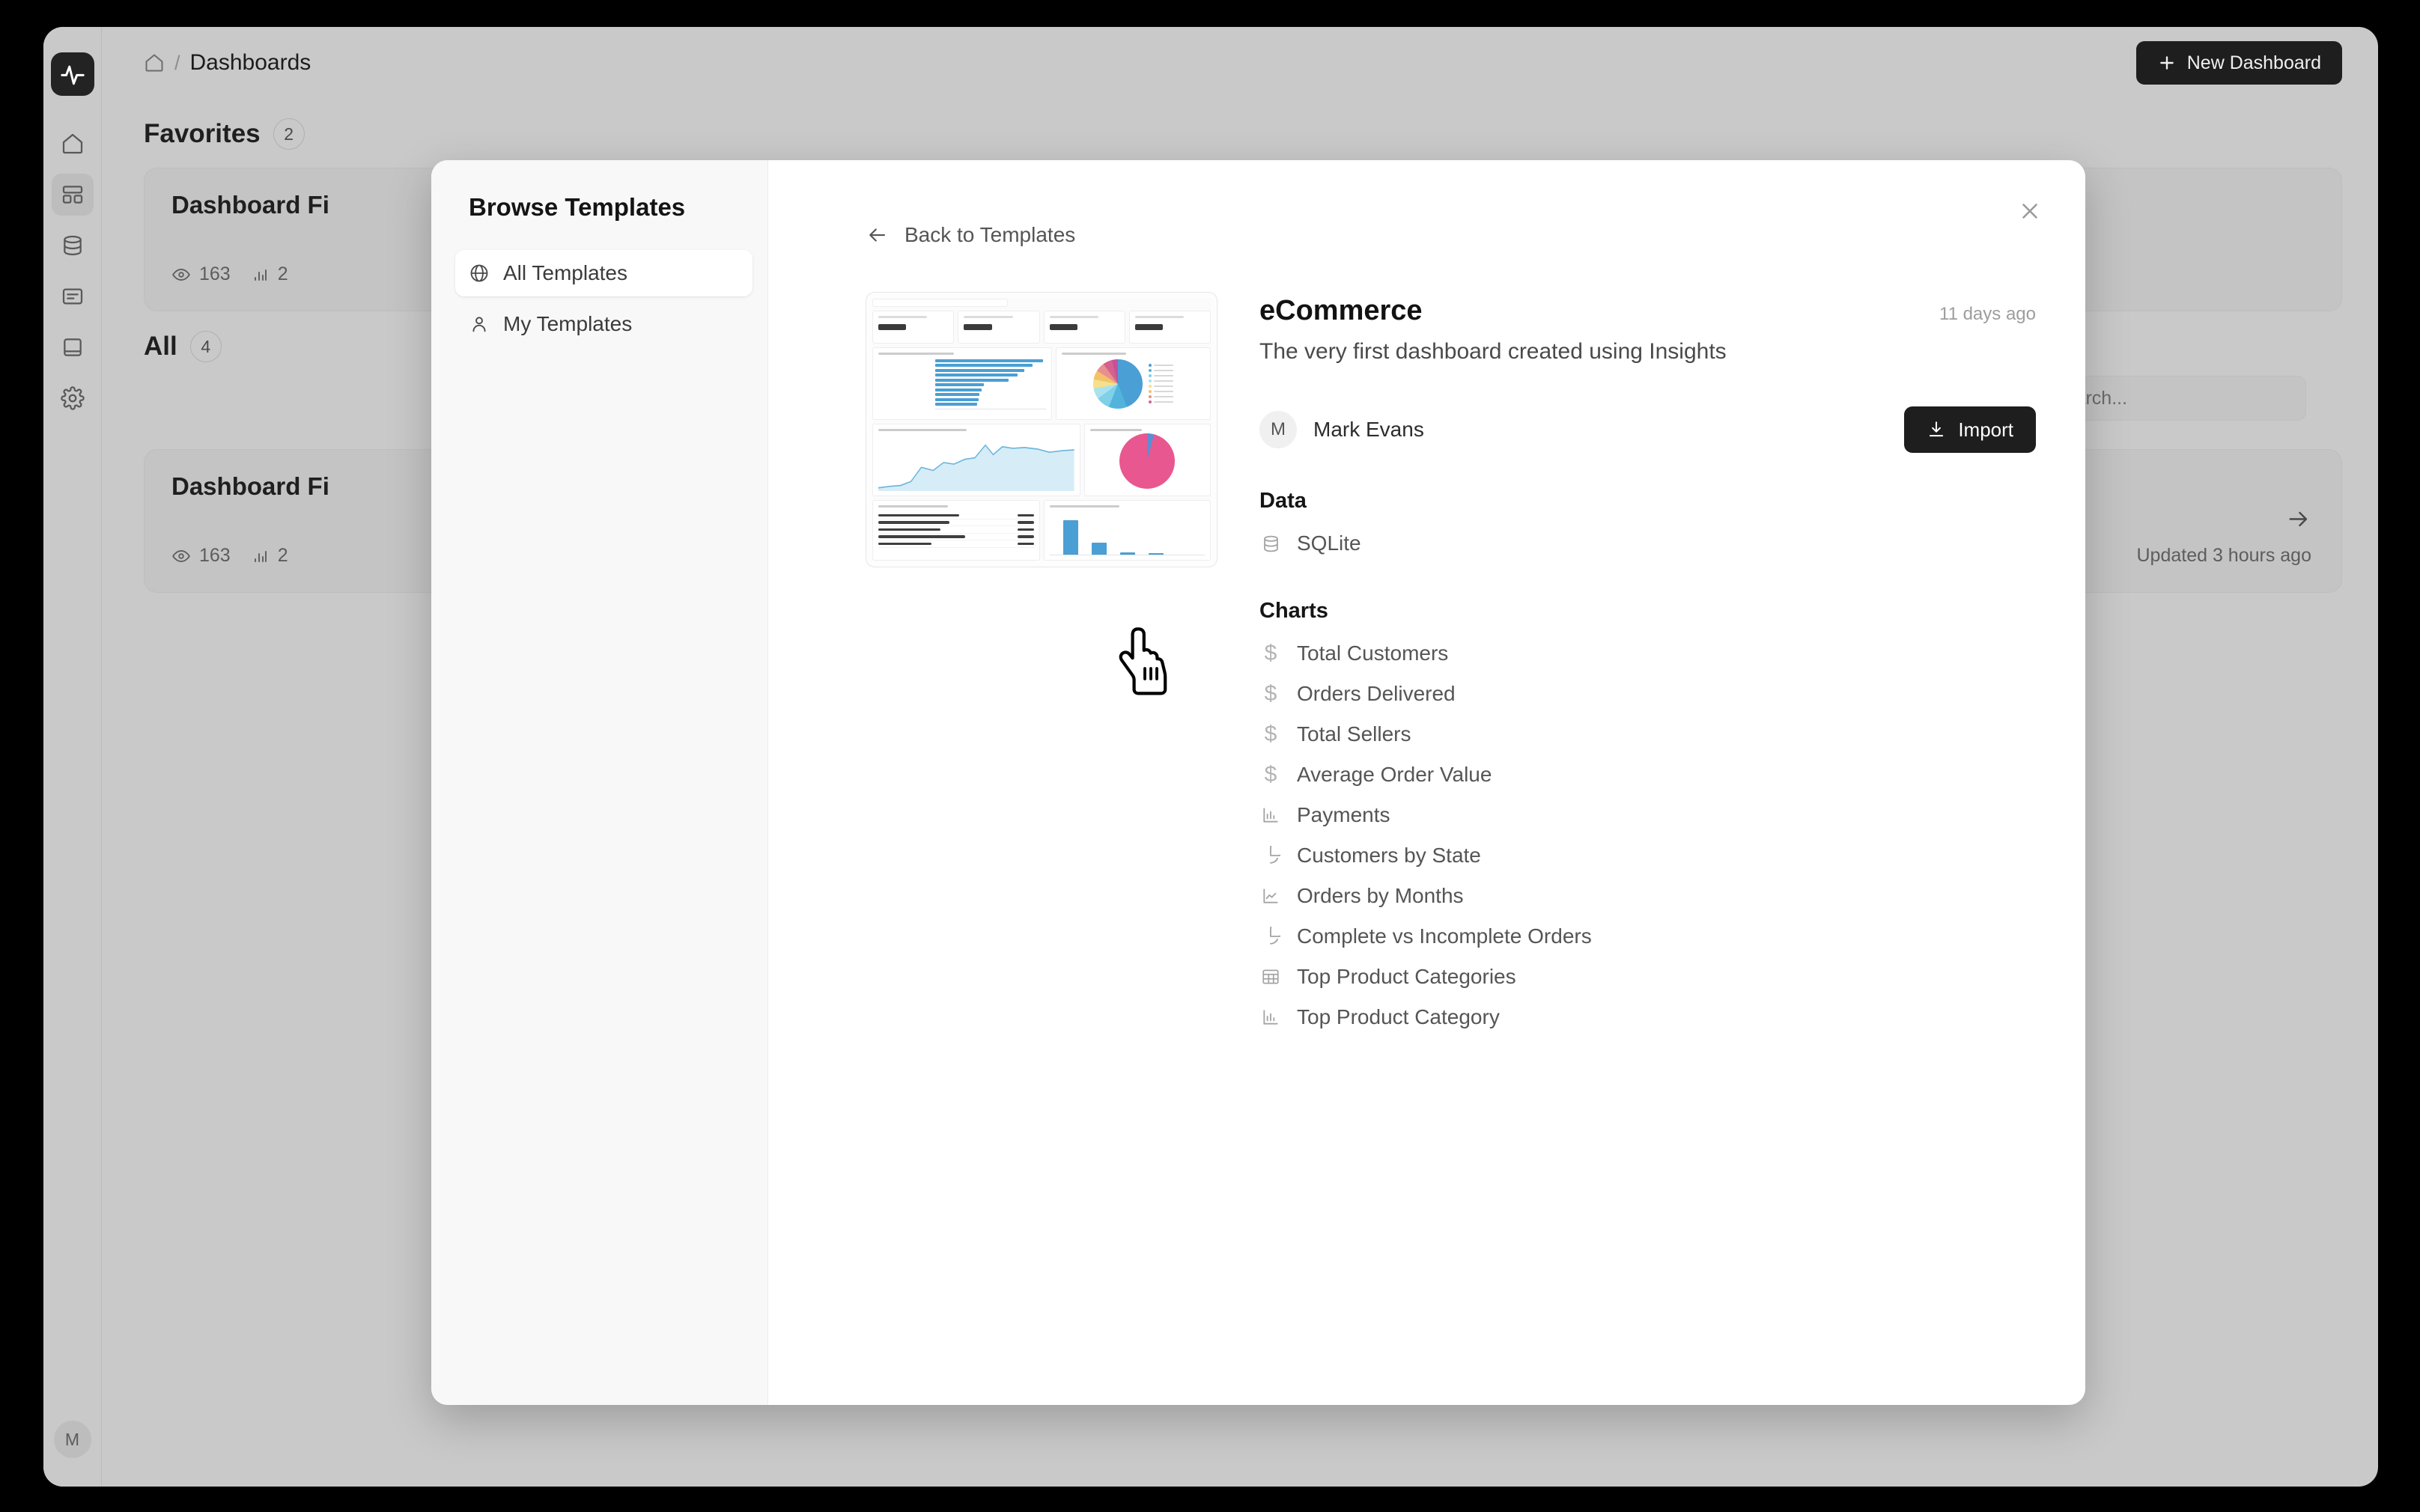 This screenshot has height=1512, width=2420. I want to click on data-source-list: SQLite, so click(1648, 543).